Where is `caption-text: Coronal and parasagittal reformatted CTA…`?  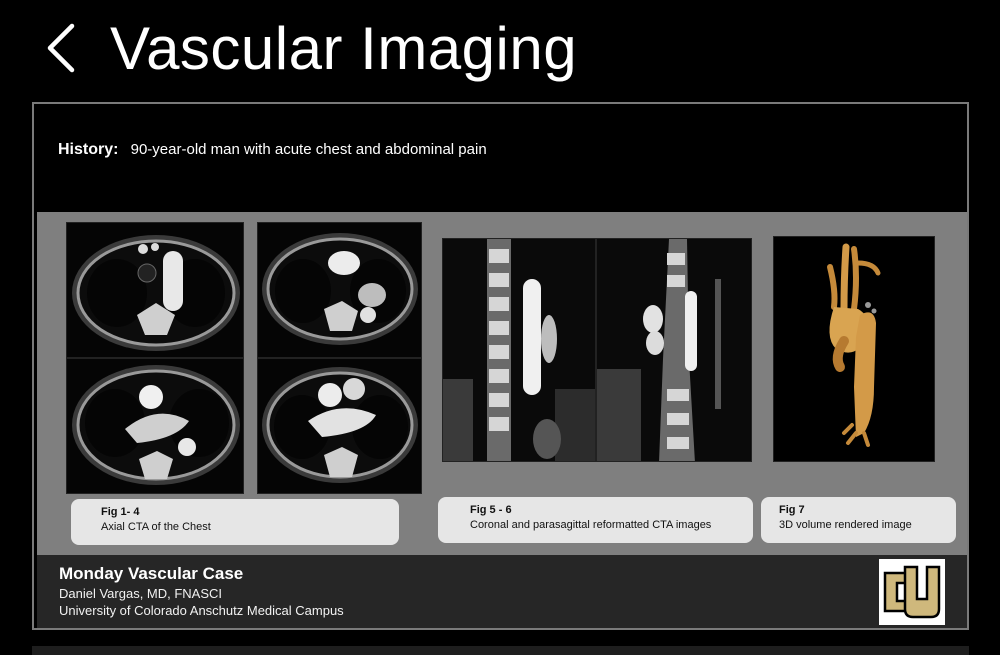
caption-text: Coronal and parasagittal reformatted CTA… is located at coordinates (591, 525).